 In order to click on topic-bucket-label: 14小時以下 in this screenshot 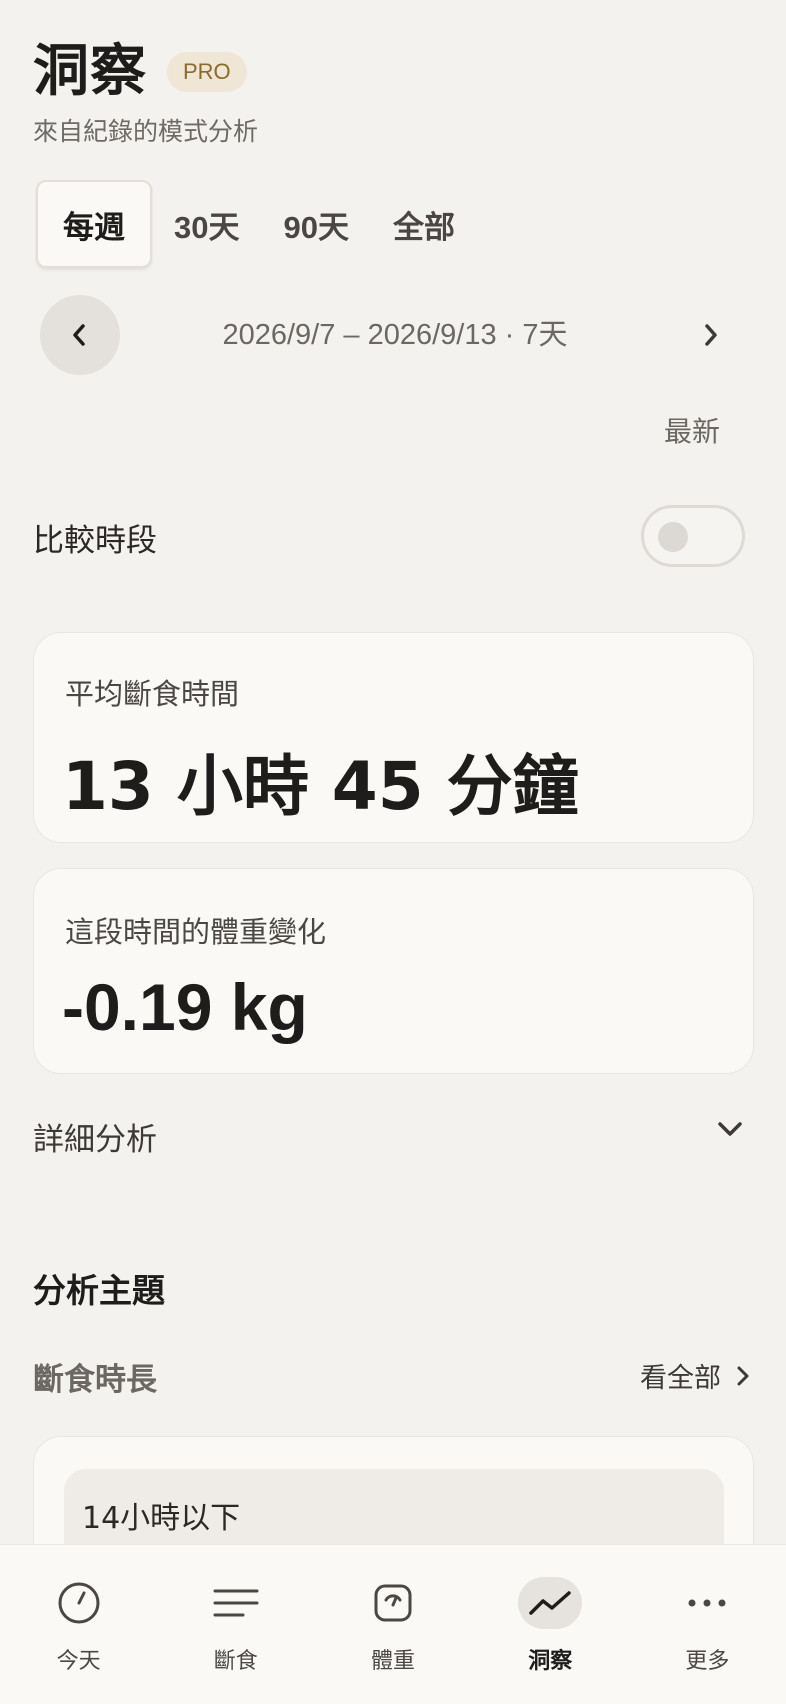, I will do `click(161, 1518)`.